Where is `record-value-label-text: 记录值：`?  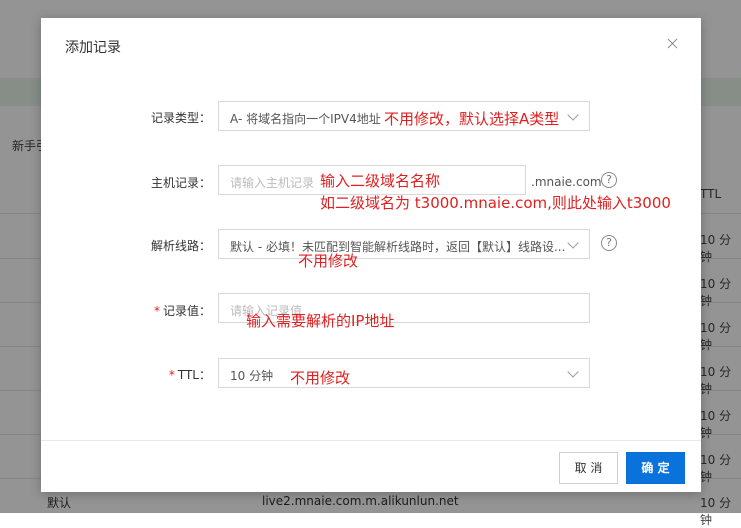 record-value-label-text: 记录值： is located at coordinates (186, 311).